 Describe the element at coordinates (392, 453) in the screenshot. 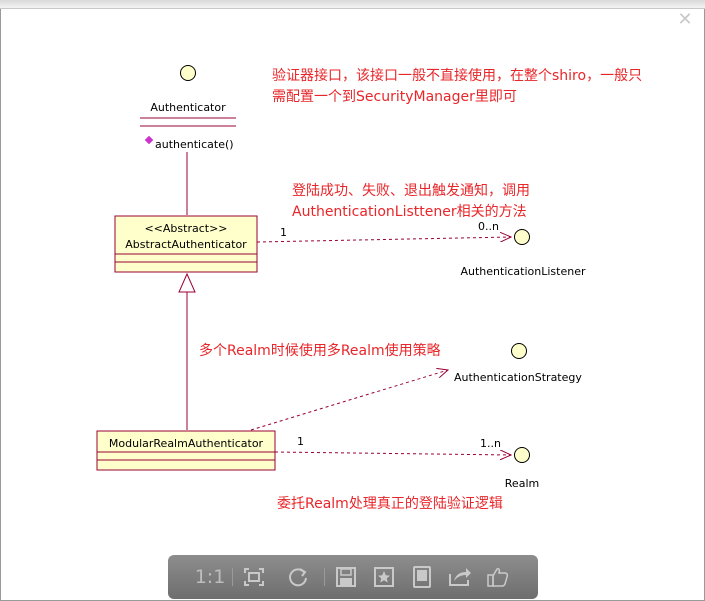

I see `realm-association-line` at that location.